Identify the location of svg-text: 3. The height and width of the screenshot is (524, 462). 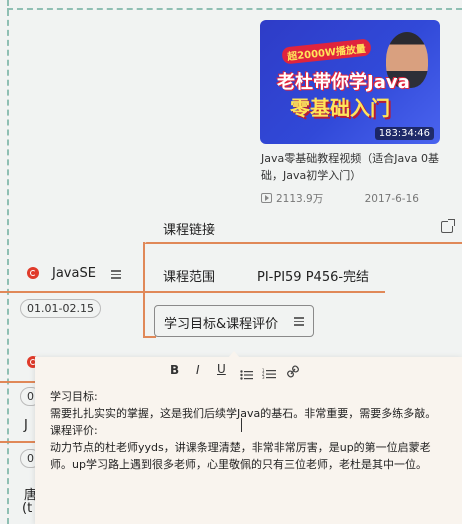
(263, 377).